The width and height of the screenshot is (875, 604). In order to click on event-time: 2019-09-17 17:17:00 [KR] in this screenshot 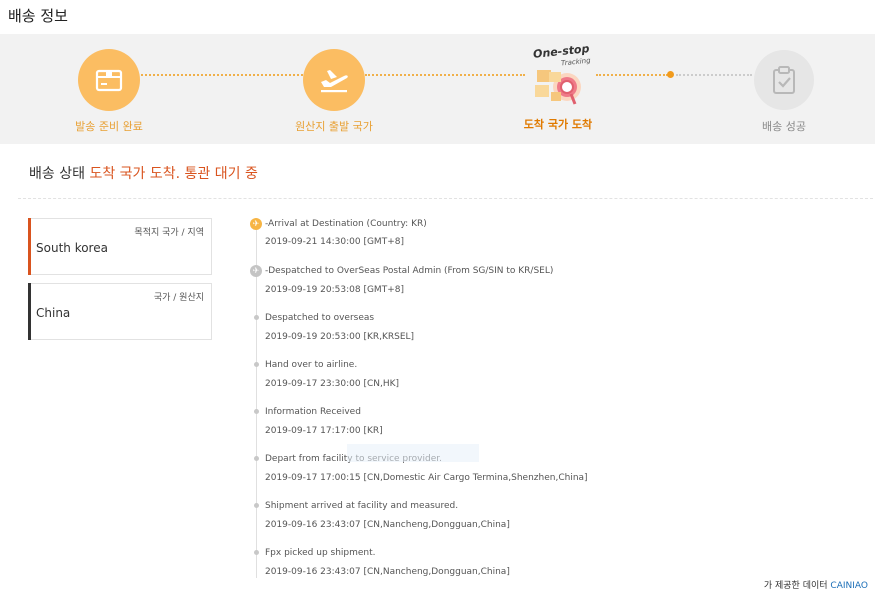, I will do `click(324, 431)`.